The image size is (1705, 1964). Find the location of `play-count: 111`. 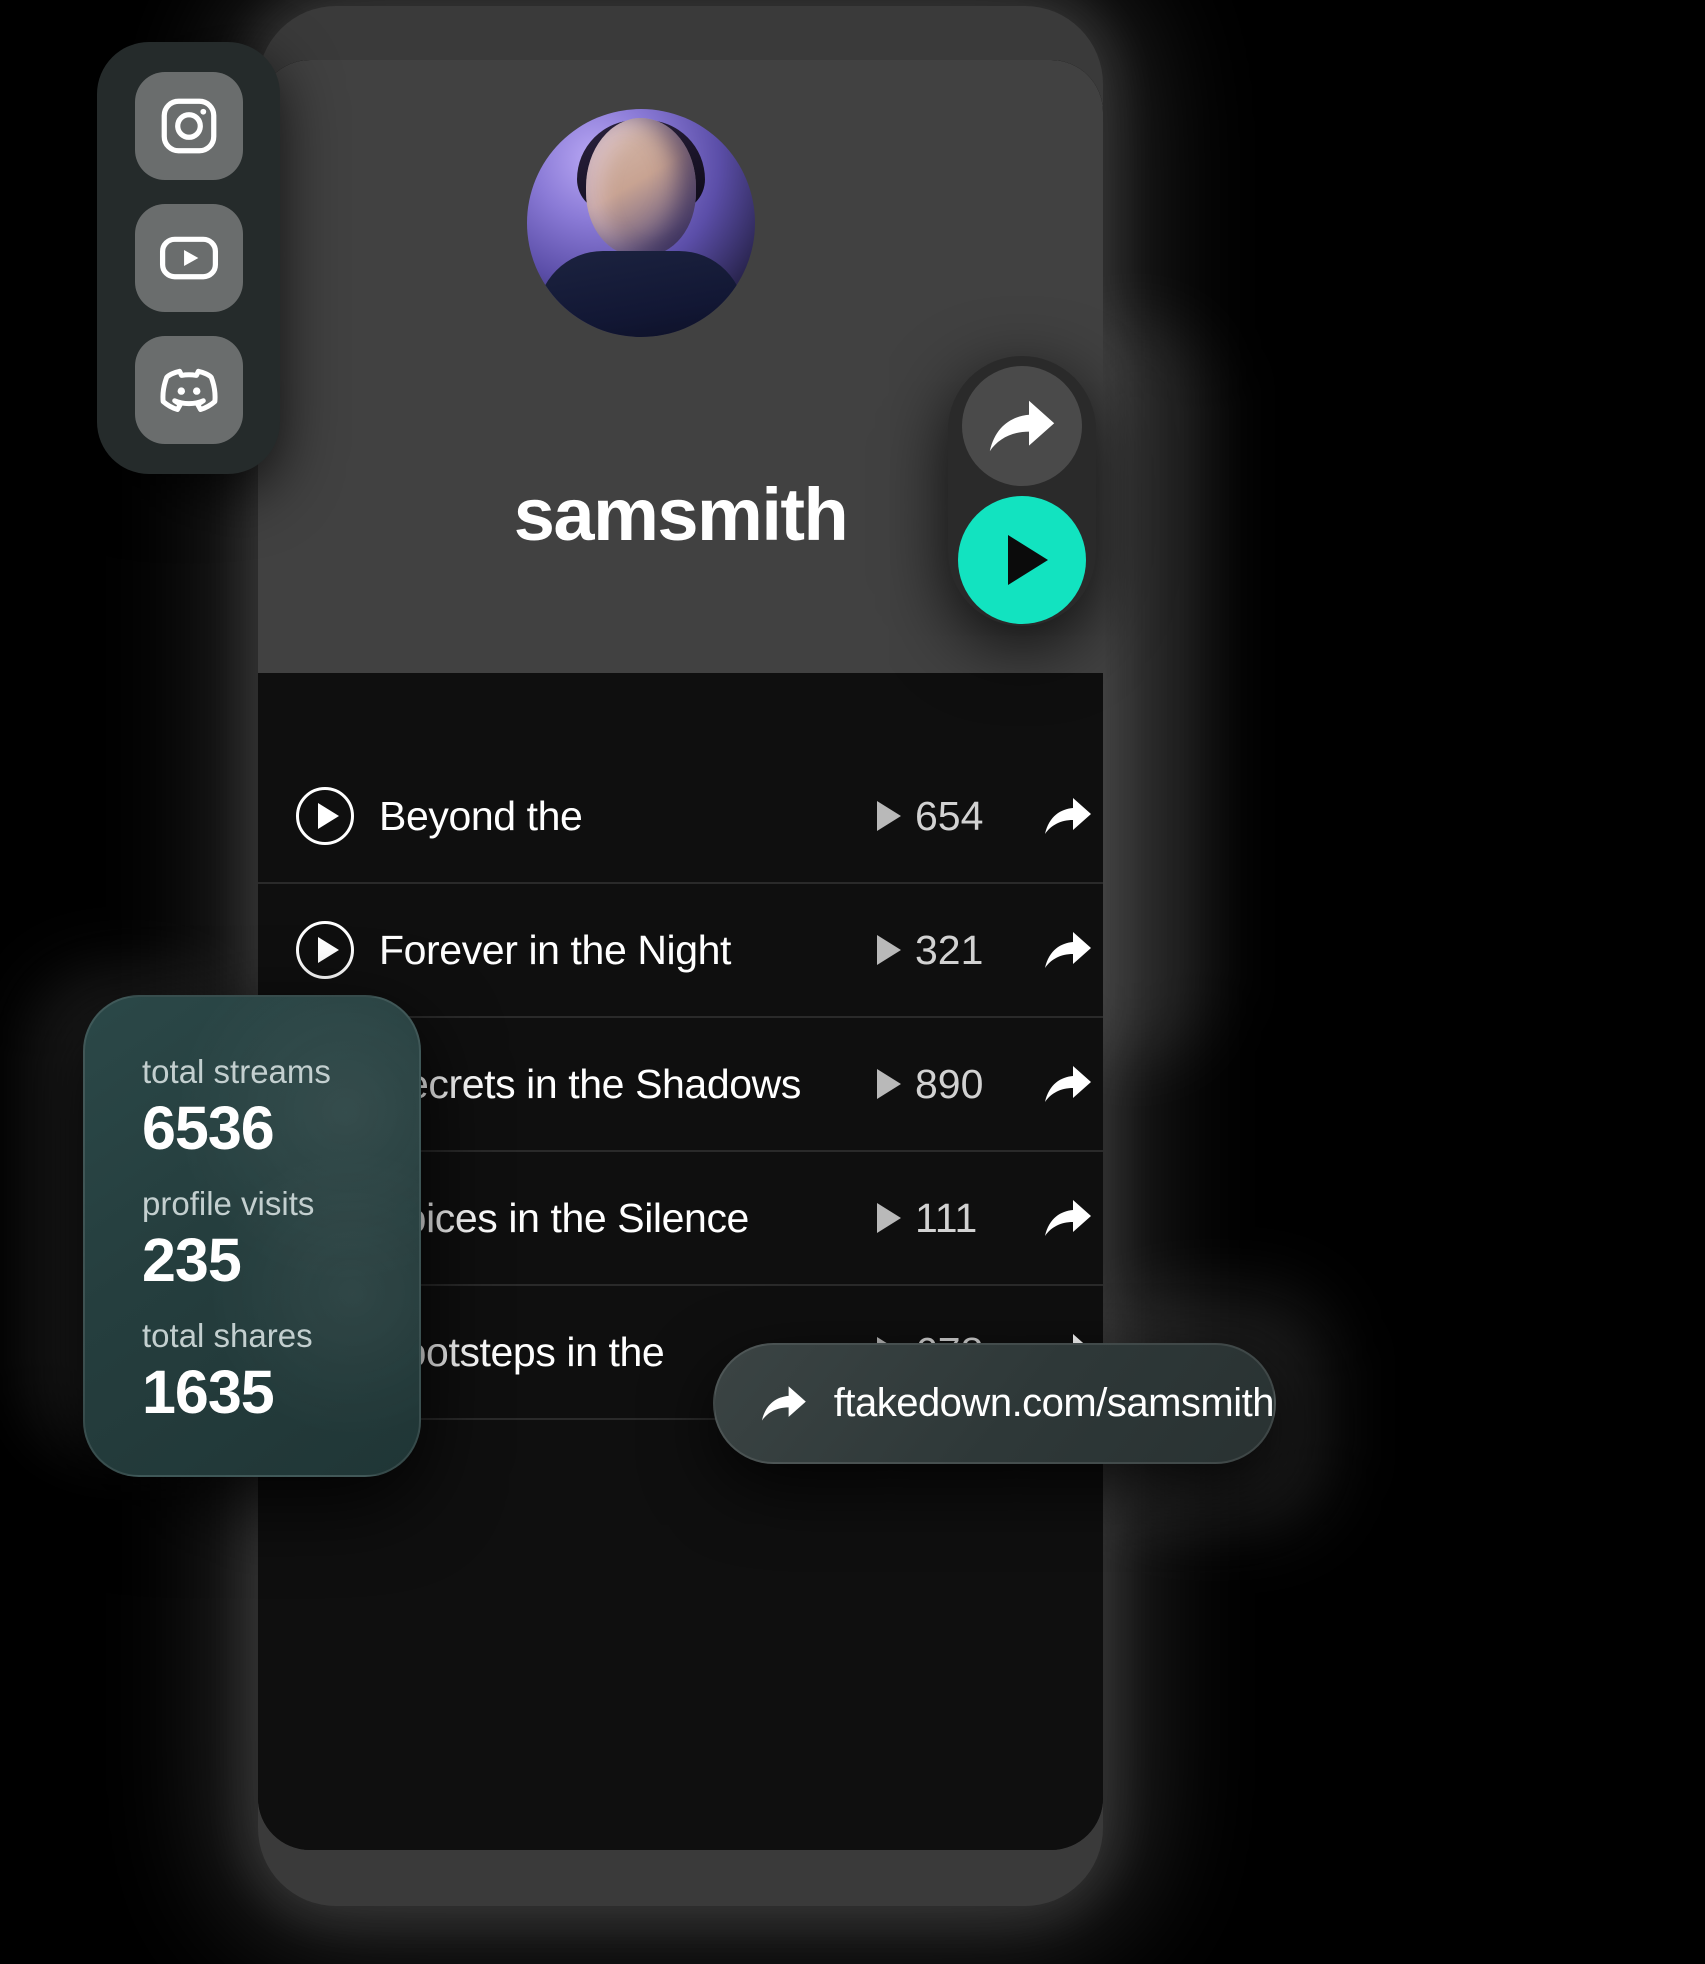

play-count: 111 is located at coordinates (946, 1217).